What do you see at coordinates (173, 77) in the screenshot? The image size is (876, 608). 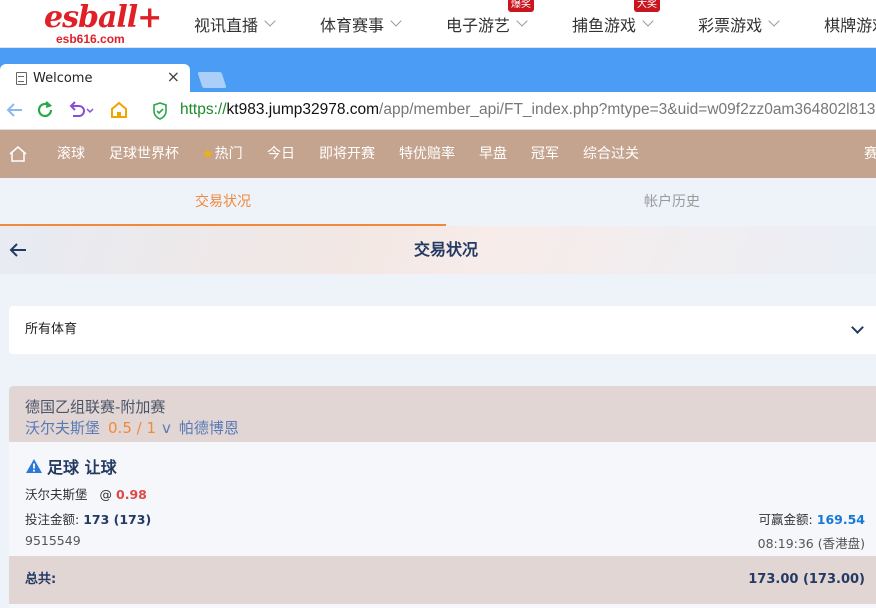 I see `close-icon: ×` at bounding box center [173, 77].